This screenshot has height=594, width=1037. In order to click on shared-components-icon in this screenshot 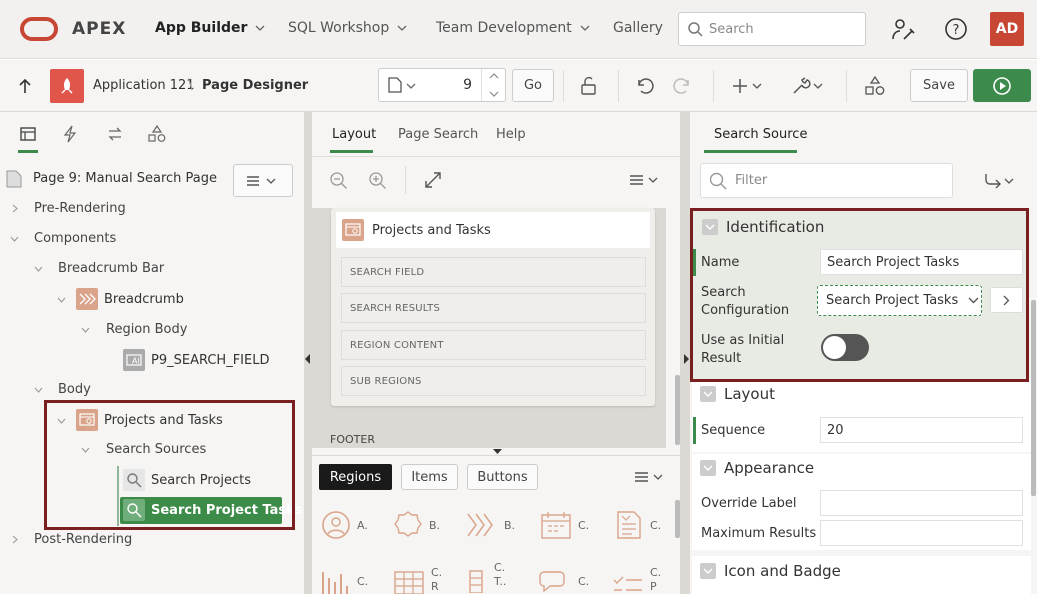, I will do `click(875, 86)`.